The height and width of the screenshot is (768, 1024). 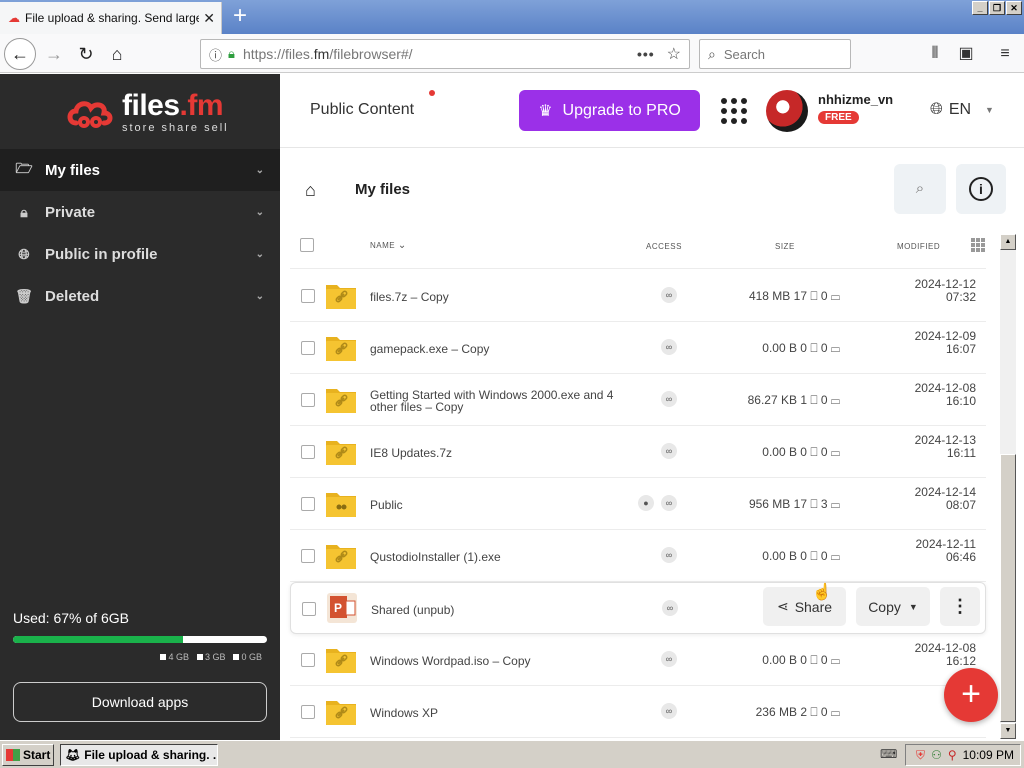 I want to click on url-text: https://files.fm/filebrowser#/, so click(x=440, y=54).